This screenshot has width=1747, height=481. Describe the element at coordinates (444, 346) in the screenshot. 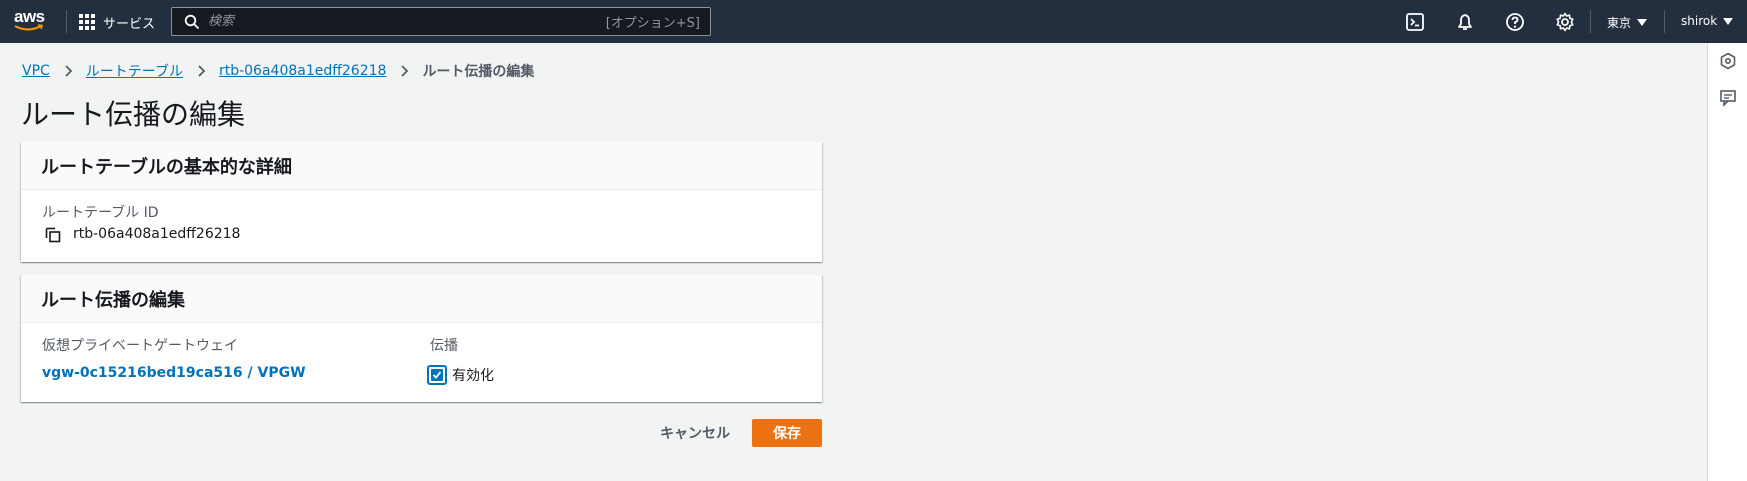

I see `propagation-column-label: 伝播` at that location.